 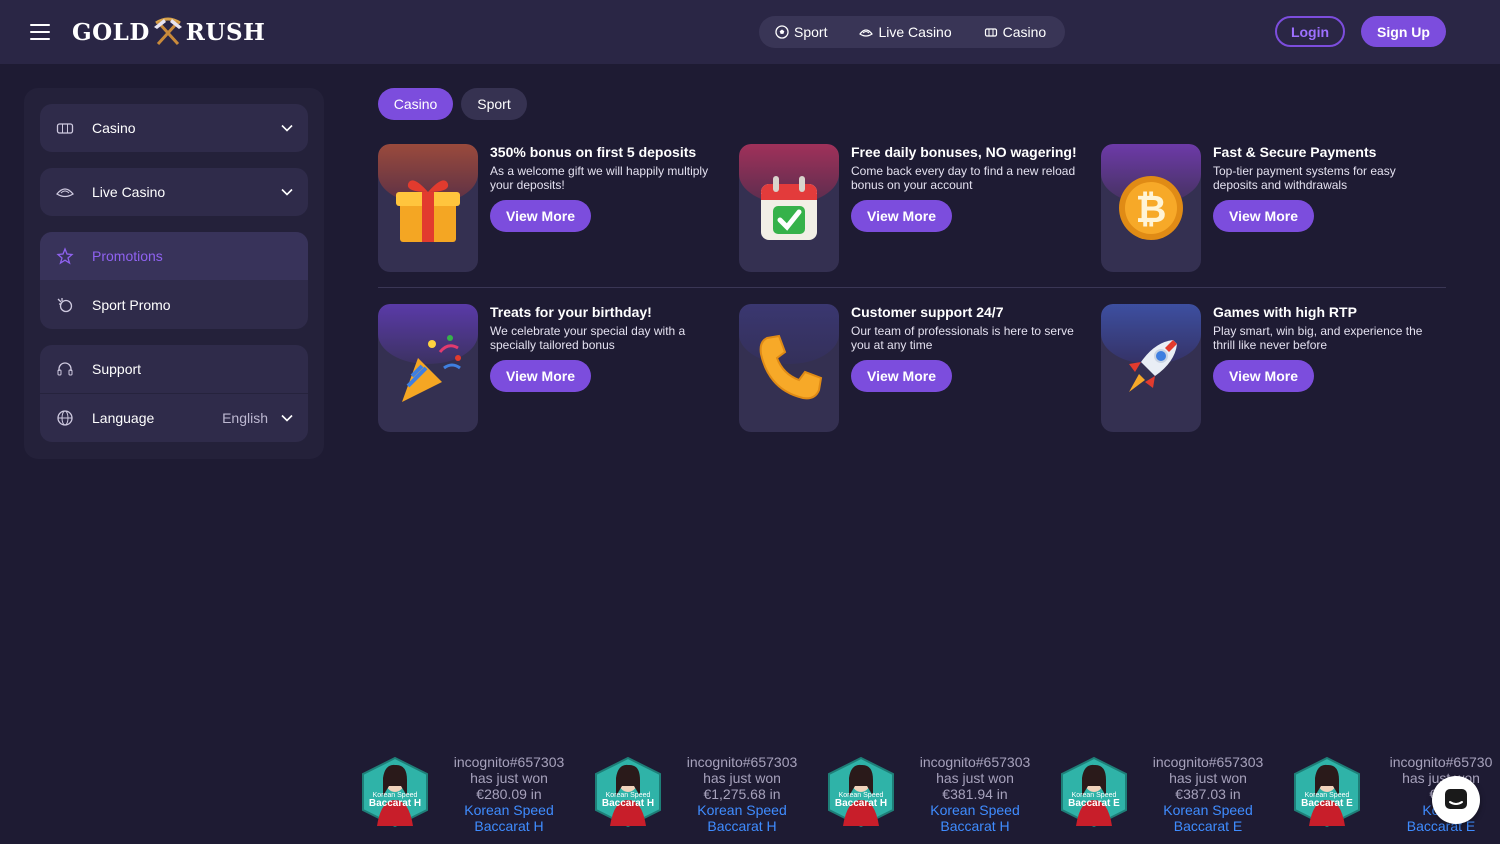 What do you see at coordinates (1327, 803) in the screenshot?
I see `game-thumb-bottom: Baccarat E` at bounding box center [1327, 803].